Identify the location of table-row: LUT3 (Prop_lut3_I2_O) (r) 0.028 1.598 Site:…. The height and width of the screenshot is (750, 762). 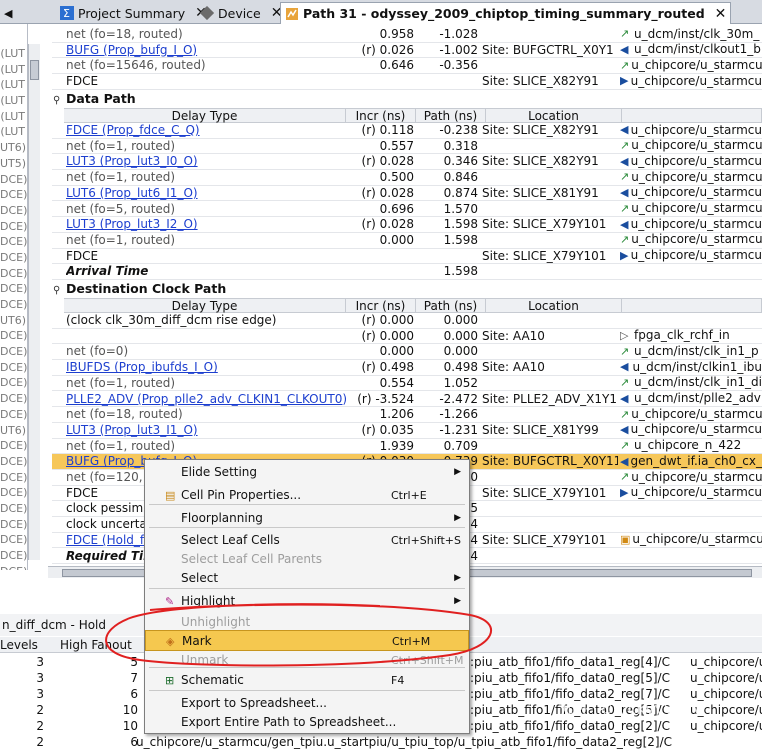
(407, 225).